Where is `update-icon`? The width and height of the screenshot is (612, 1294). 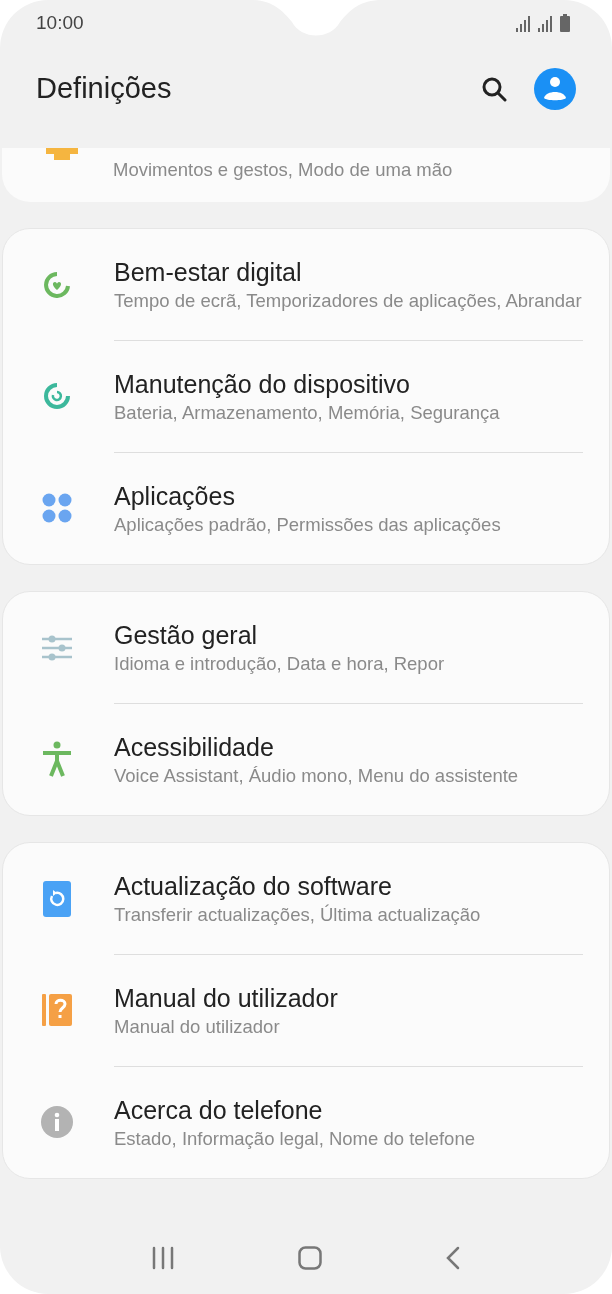 update-icon is located at coordinates (56, 898).